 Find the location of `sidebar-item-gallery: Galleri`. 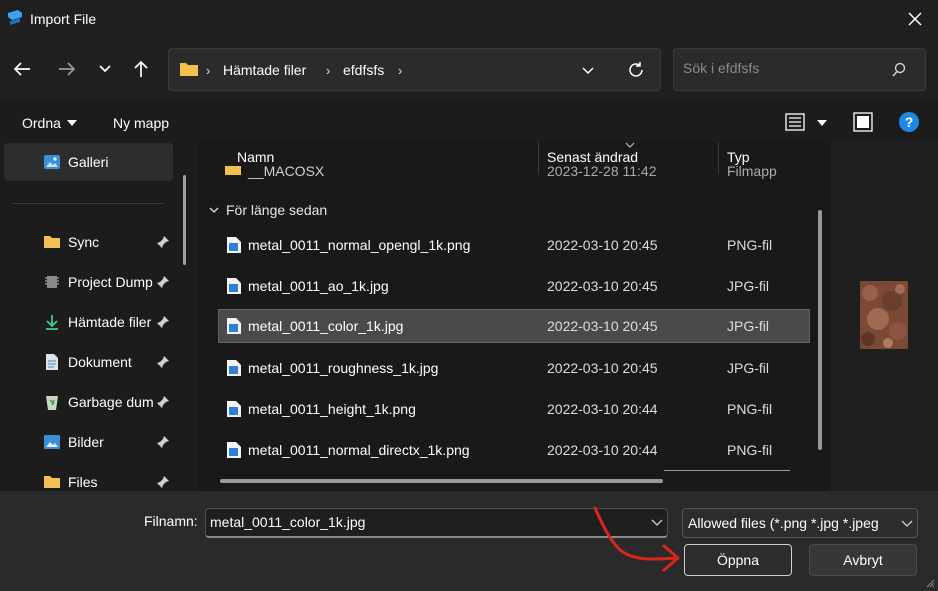

sidebar-item-gallery: Galleri is located at coordinates (87, 162).